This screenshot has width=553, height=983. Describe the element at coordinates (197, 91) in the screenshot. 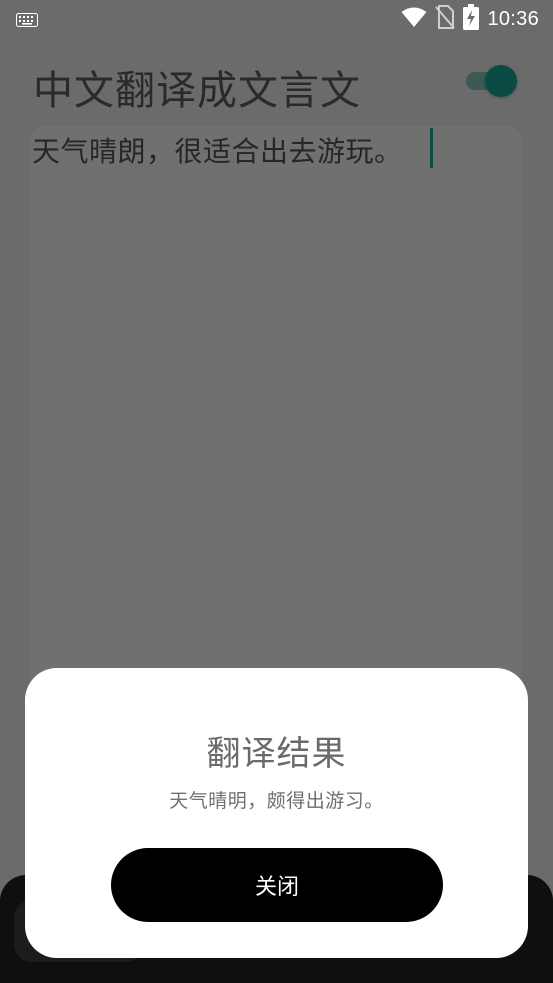

I see `page-title: 中文翻译成文言文` at that location.